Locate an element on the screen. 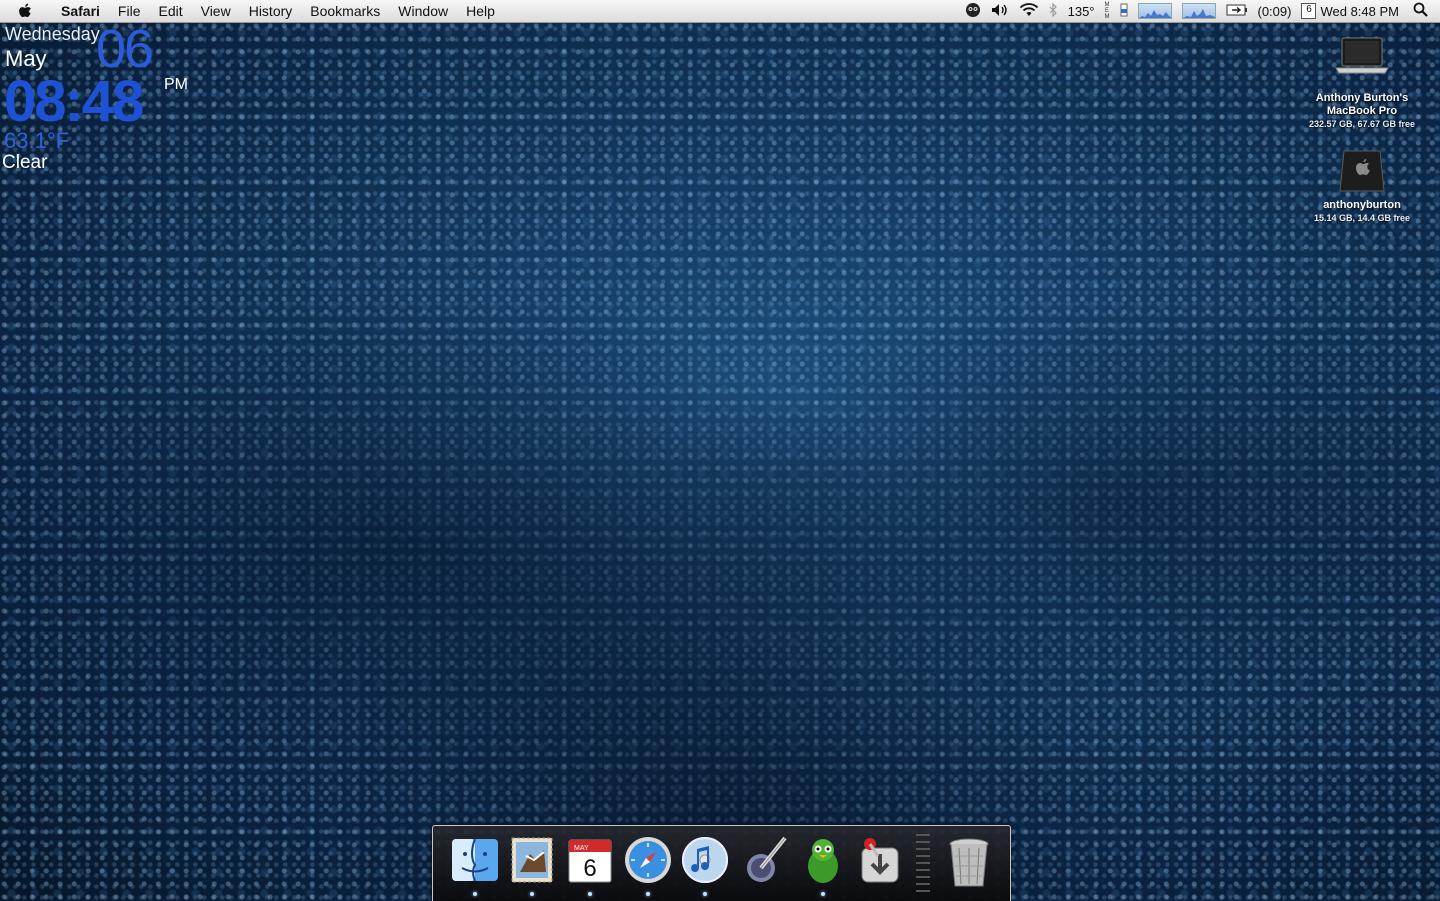 The width and height of the screenshot is (1440, 901). bluetooth-icon is located at coordinates (1053, 11).